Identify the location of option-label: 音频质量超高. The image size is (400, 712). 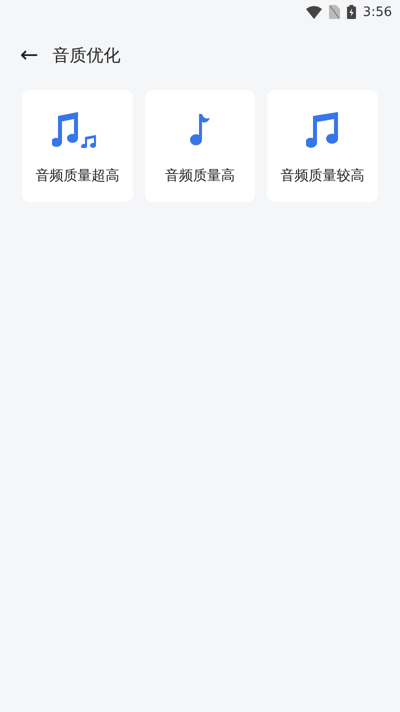
(77, 176).